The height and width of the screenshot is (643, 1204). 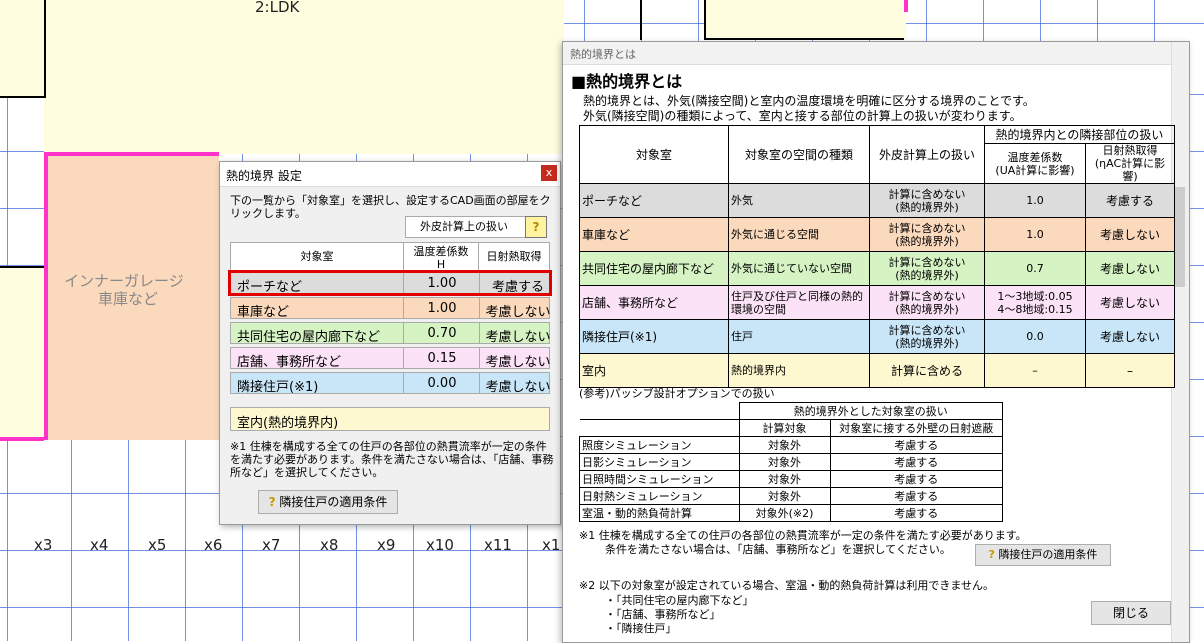 I want to click on help-button: ?, so click(x=536, y=227).